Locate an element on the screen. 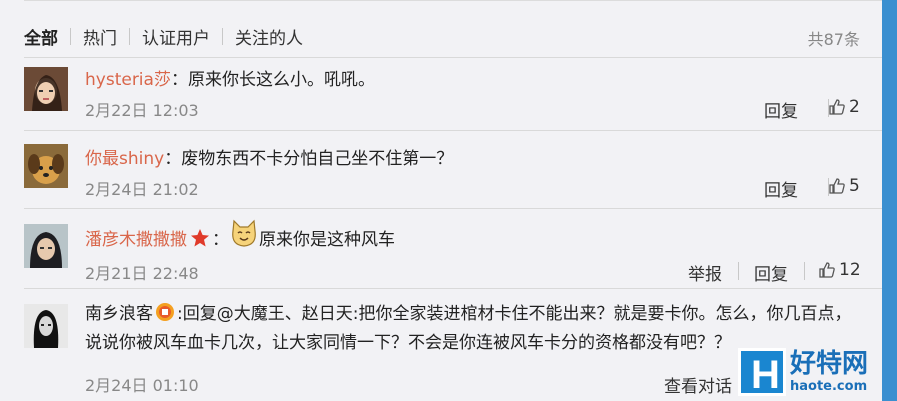  comment-time: 2月24日 01:10 is located at coordinates (142, 385).